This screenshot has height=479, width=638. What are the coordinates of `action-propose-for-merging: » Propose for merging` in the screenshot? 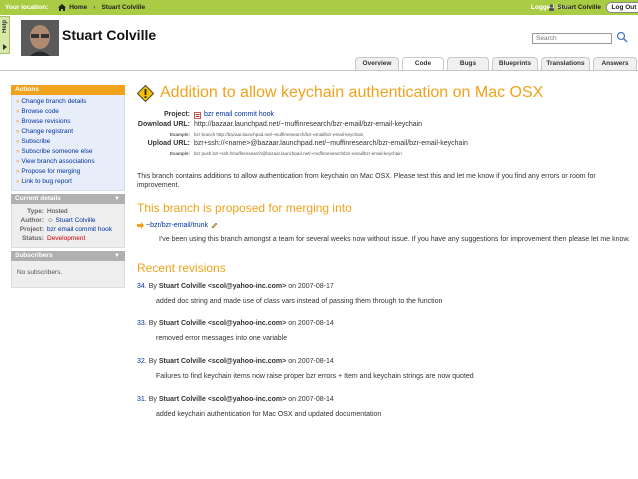 It's located at (70, 172).